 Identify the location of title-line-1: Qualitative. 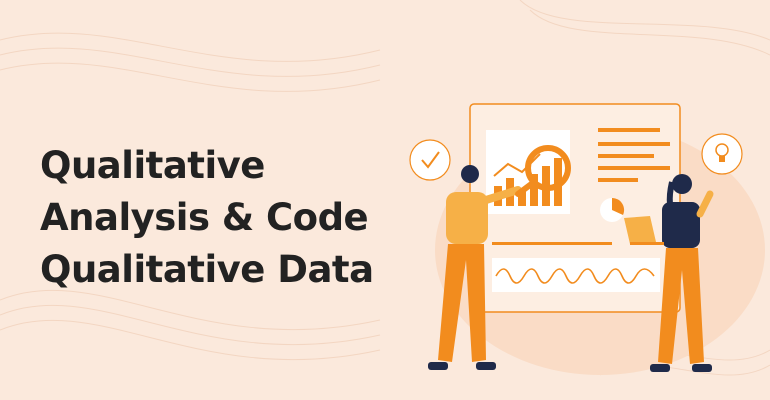
(152, 165).